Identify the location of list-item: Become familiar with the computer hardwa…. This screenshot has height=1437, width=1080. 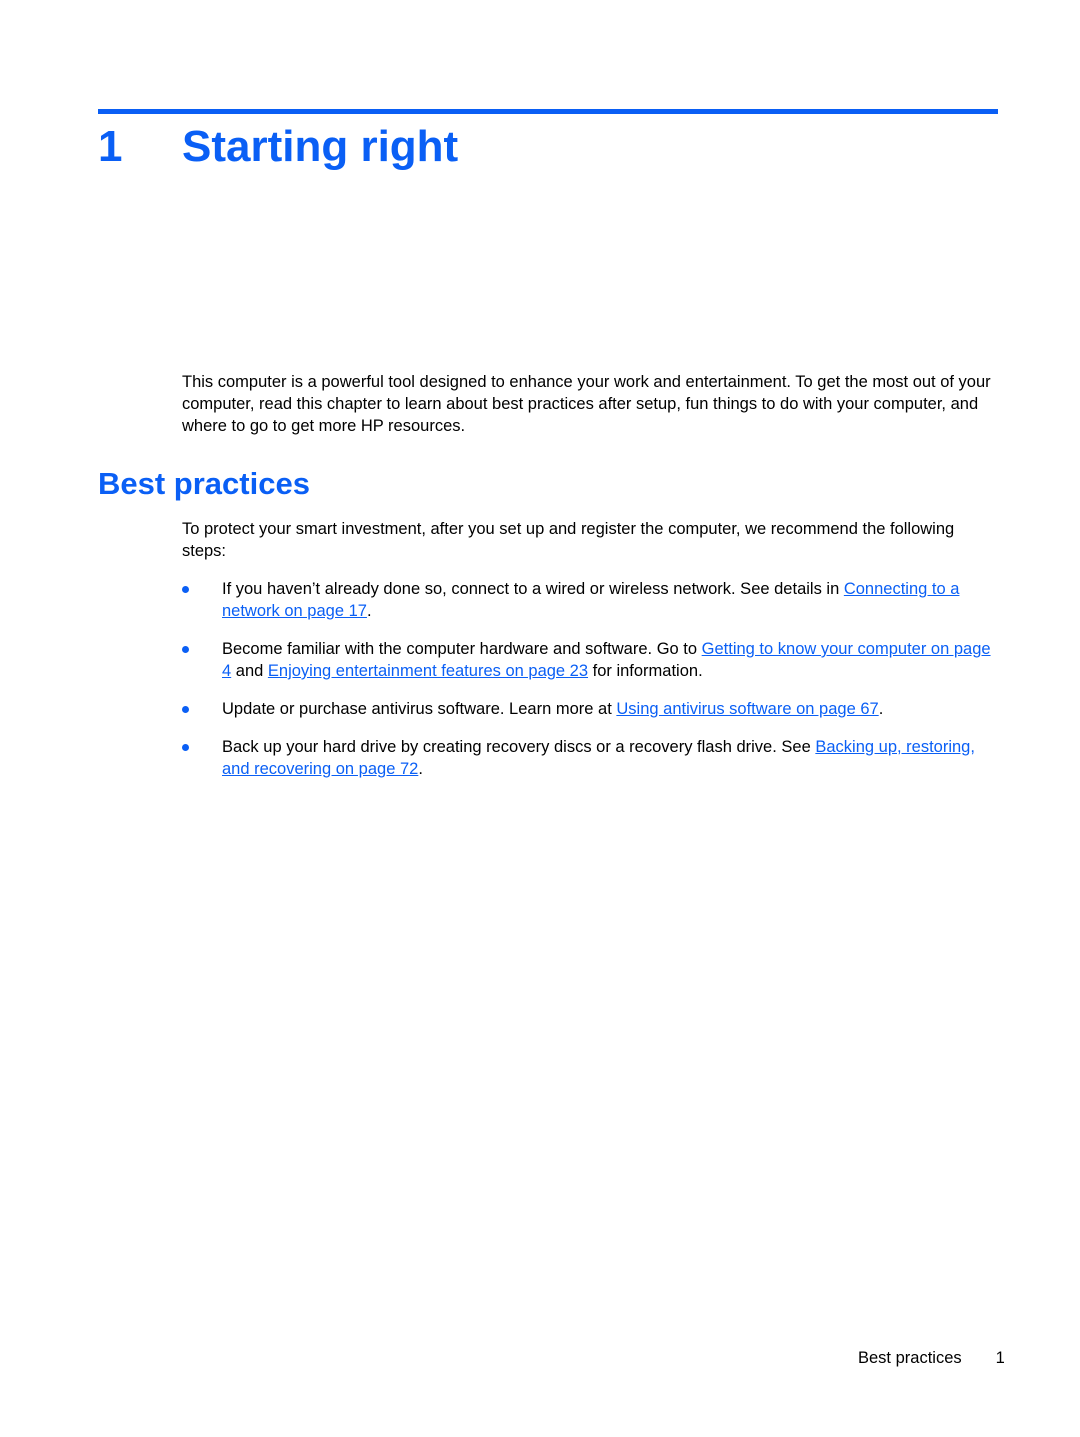
(592, 660).